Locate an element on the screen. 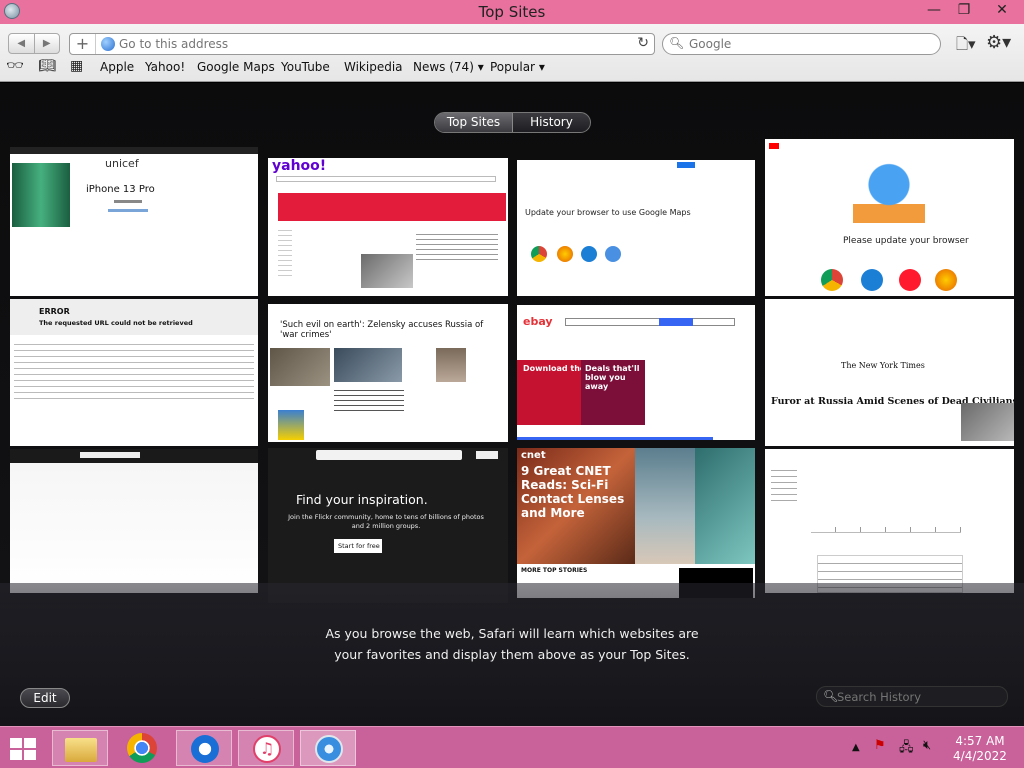 Image resolution: width=1024 pixels, height=768 pixels. thumbnail-search-console is located at coordinates (889, 521).